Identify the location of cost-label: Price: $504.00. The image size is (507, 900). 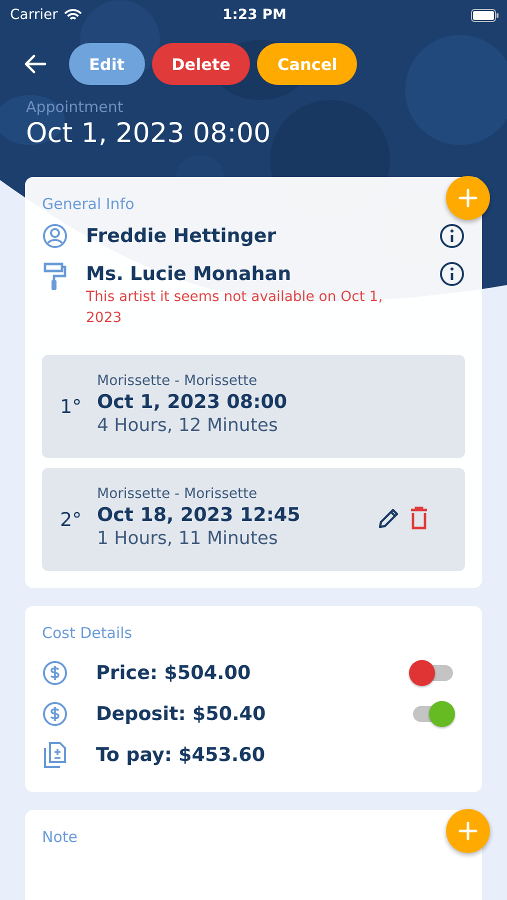
(174, 673).